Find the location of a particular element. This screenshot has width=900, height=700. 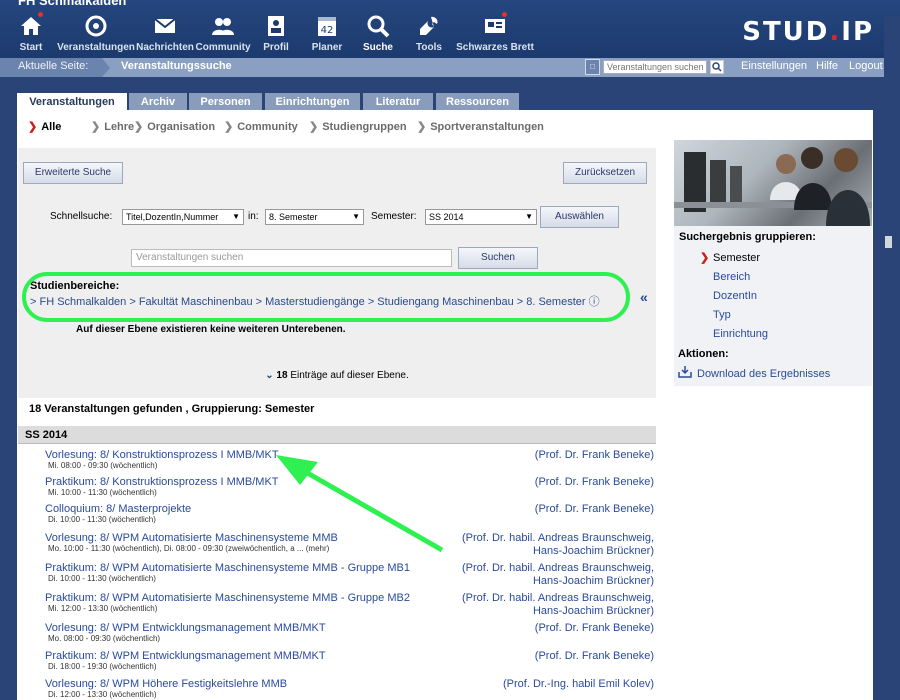

group-by-typ: Typ is located at coordinates (722, 315).